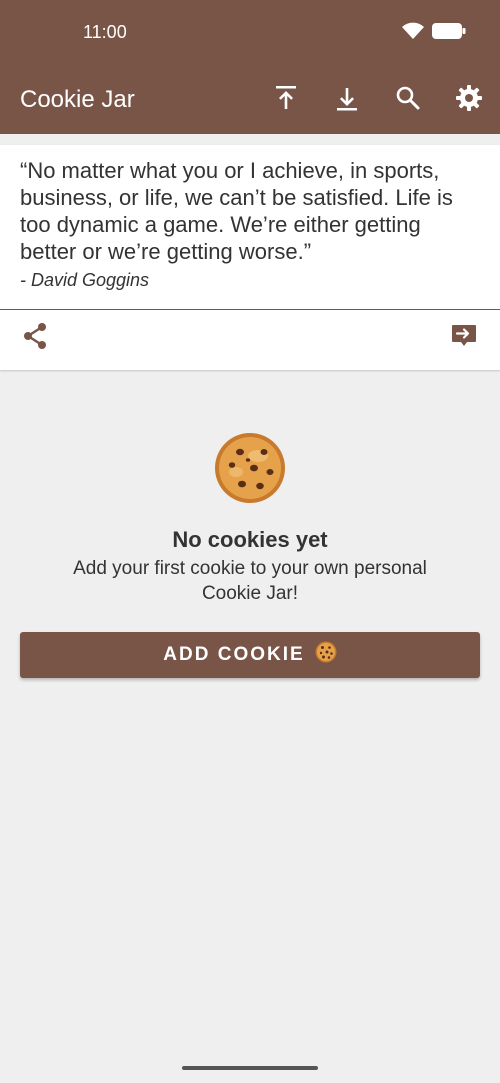 This screenshot has width=500, height=1083. What do you see at coordinates (85, 280) in the screenshot?
I see `quote-author: - David Goggins` at bounding box center [85, 280].